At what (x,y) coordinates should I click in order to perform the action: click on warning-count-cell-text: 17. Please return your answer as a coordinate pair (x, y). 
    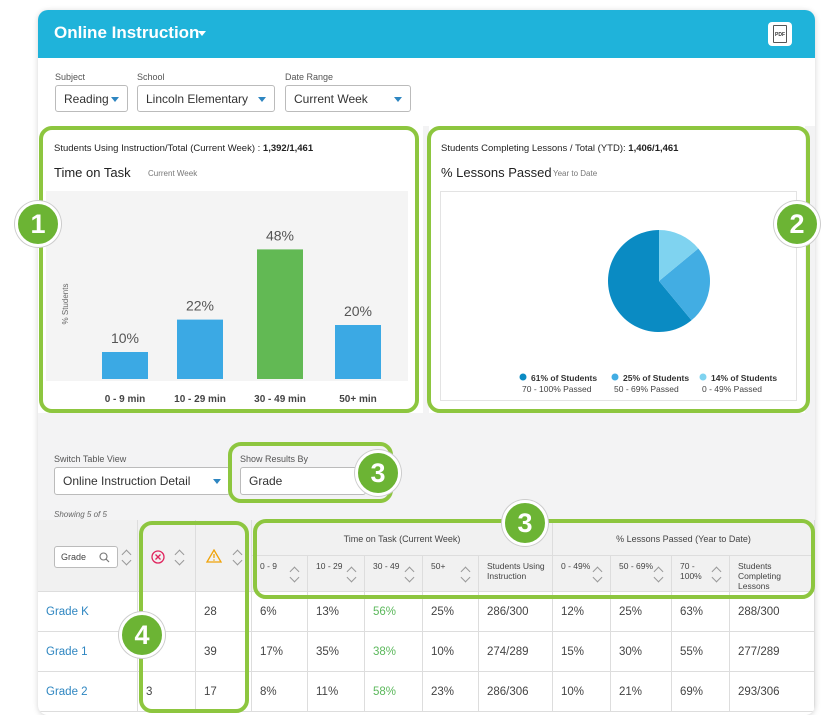
    Looking at the image, I should click on (210, 691).